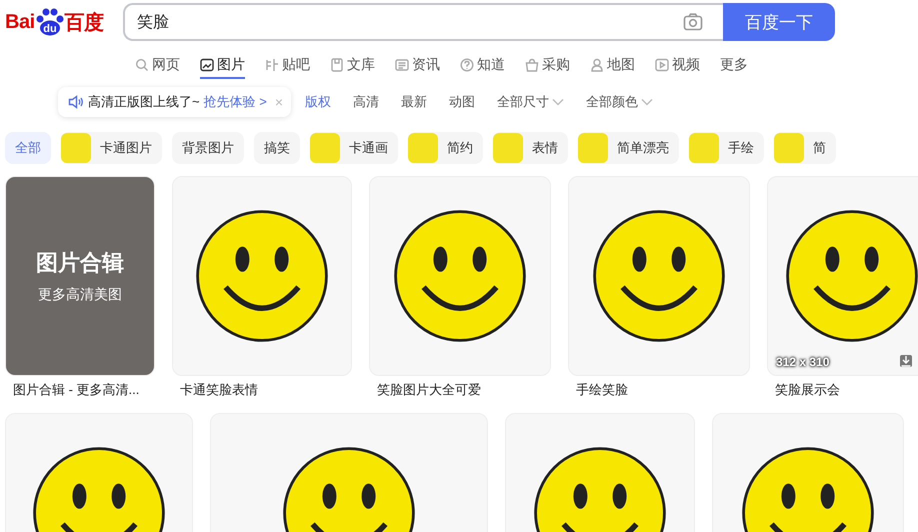  I want to click on tag-chip: 手绘, so click(726, 148).